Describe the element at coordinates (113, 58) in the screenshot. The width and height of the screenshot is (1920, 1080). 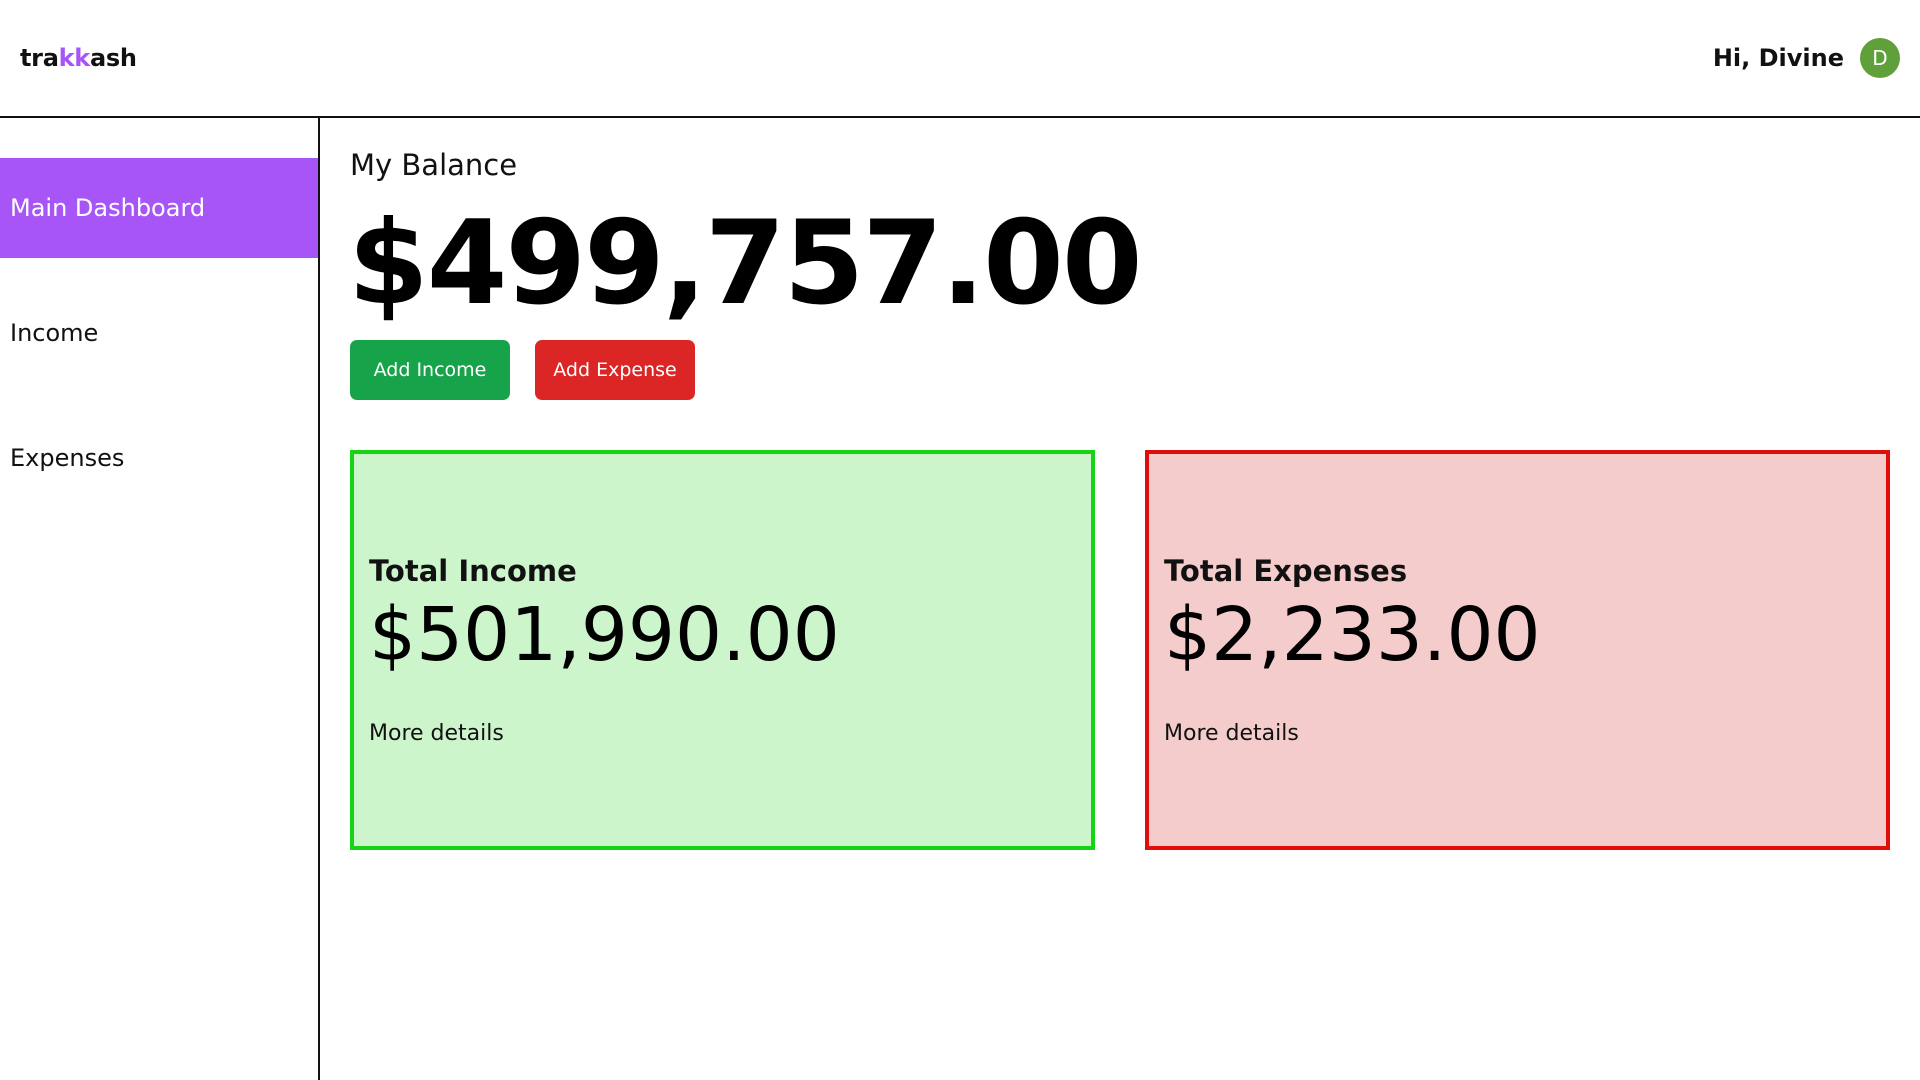
I see `logo-suffix: ash` at that location.